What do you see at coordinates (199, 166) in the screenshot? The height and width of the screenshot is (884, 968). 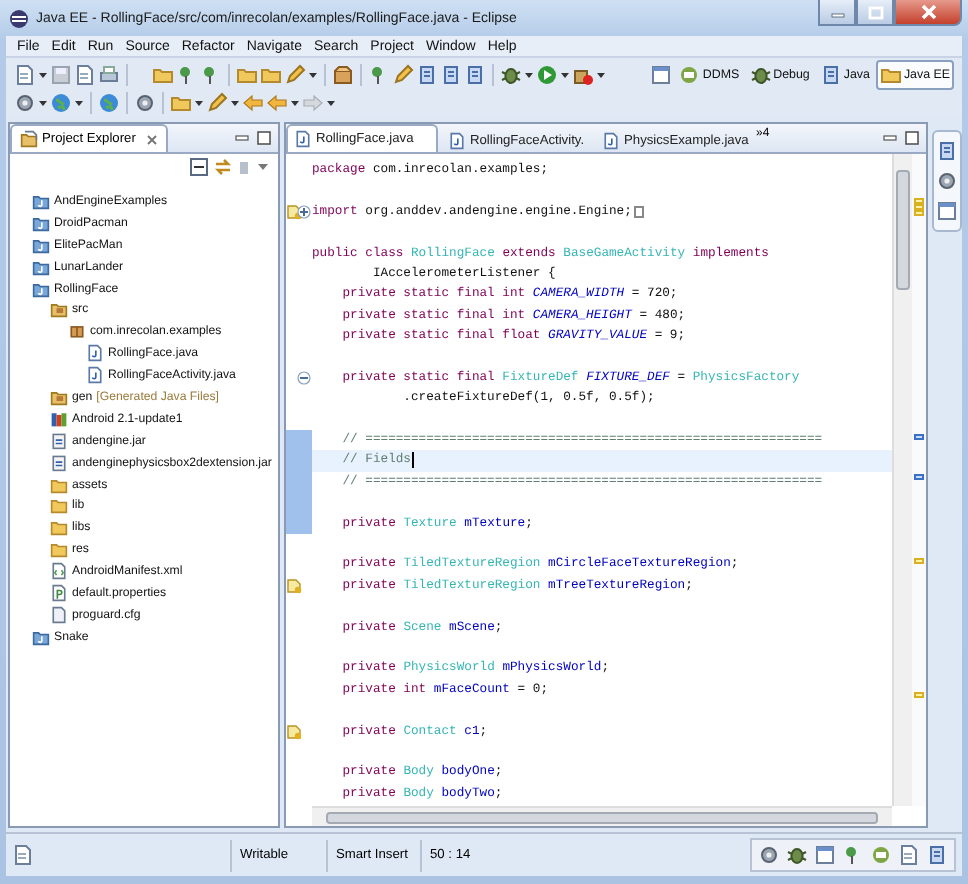 I see `collapse-all-icon` at bounding box center [199, 166].